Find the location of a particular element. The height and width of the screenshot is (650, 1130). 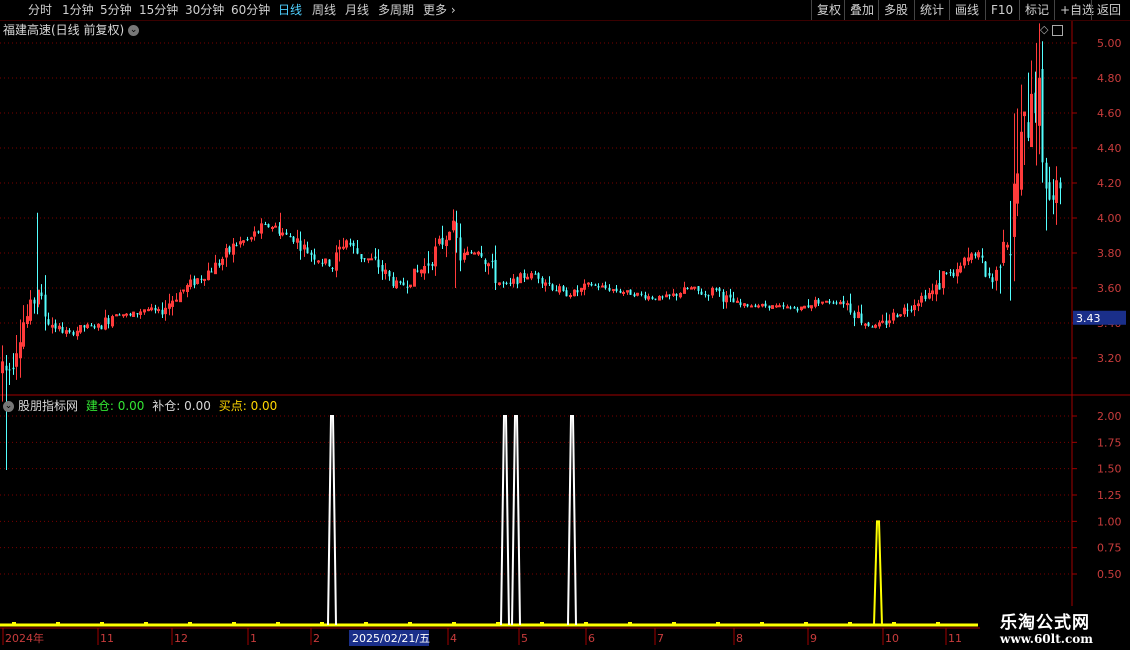

indicator-label-build: 建仓 is located at coordinates (97, 406).